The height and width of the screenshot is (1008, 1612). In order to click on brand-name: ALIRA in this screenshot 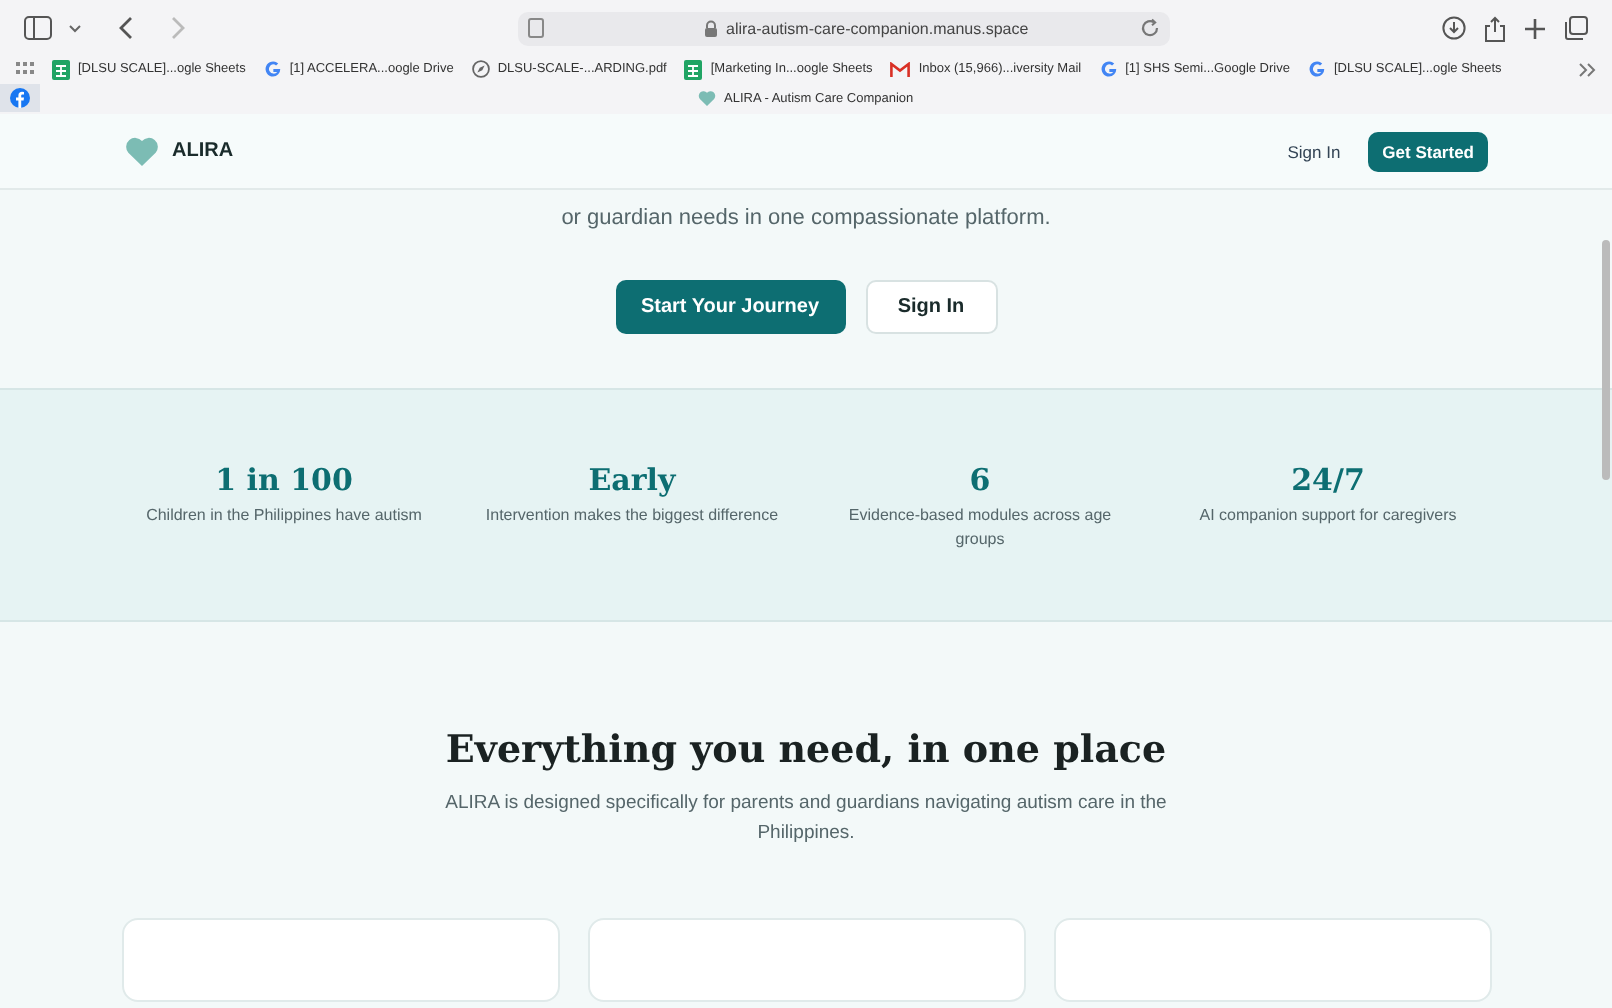, I will do `click(203, 151)`.